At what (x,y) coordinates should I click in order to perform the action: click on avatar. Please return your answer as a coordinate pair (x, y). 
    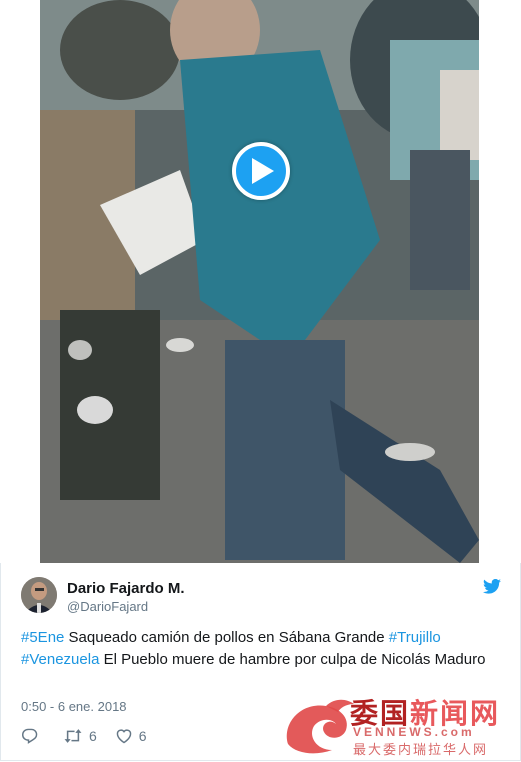
    Looking at the image, I should click on (39, 595).